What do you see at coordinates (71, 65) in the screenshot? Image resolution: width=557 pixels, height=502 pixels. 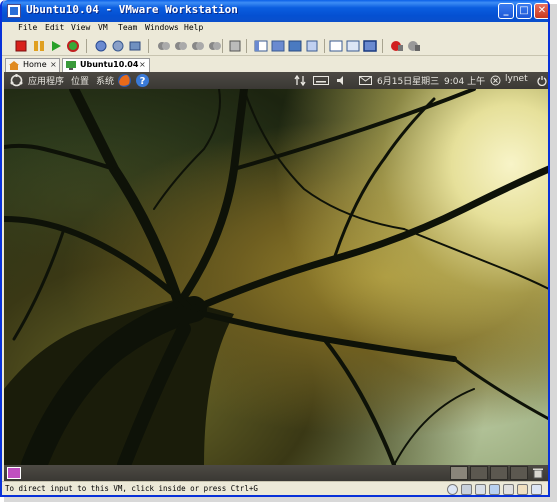 I see `vm-icon` at bounding box center [71, 65].